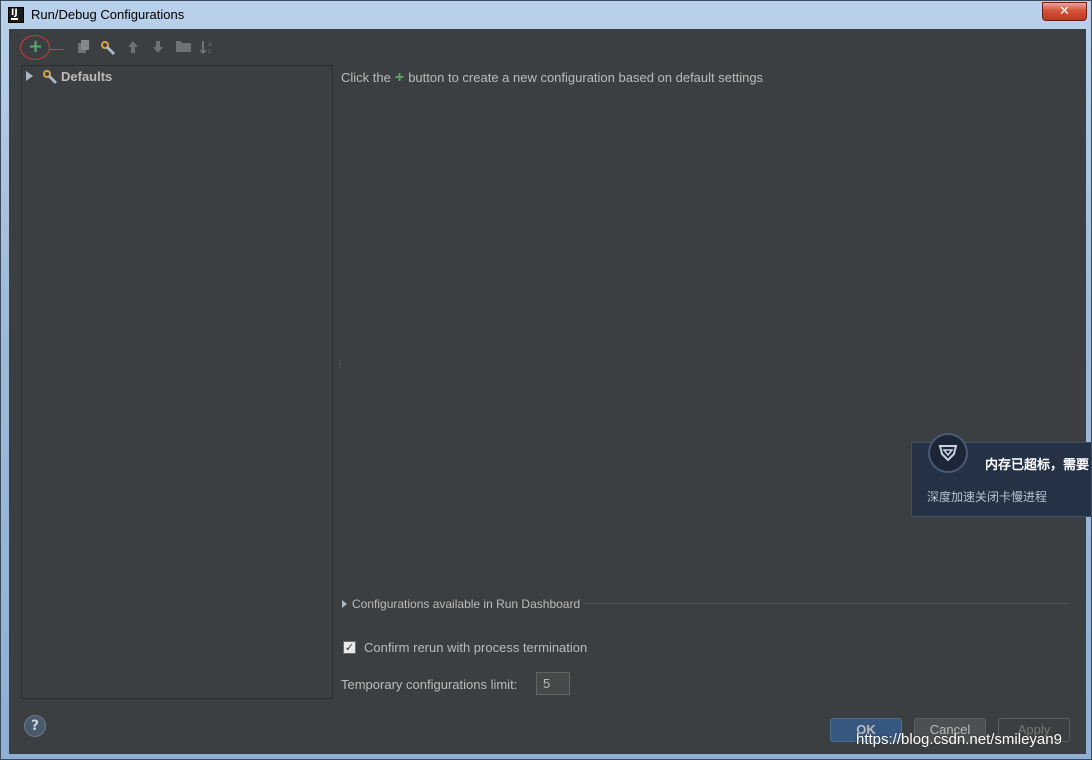  I want to click on shield-icon, so click(948, 453).